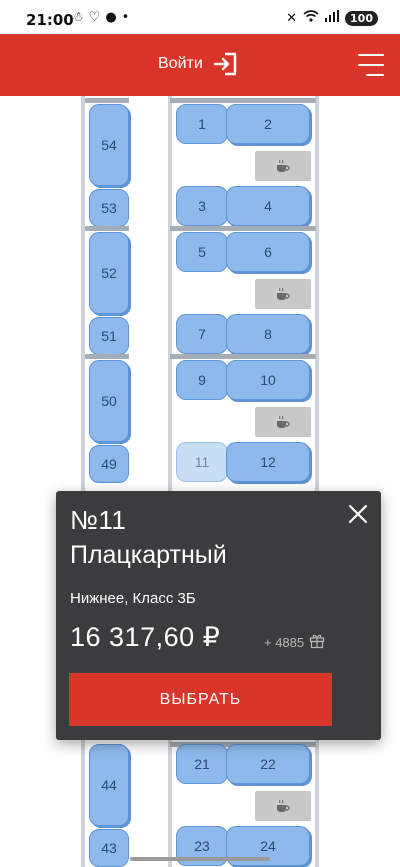 Image resolution: width=400 pixels, height=867 pixels. Describe the element at coordinates (311, 18) in the screenshot. I see `wifi-icon` at that location.